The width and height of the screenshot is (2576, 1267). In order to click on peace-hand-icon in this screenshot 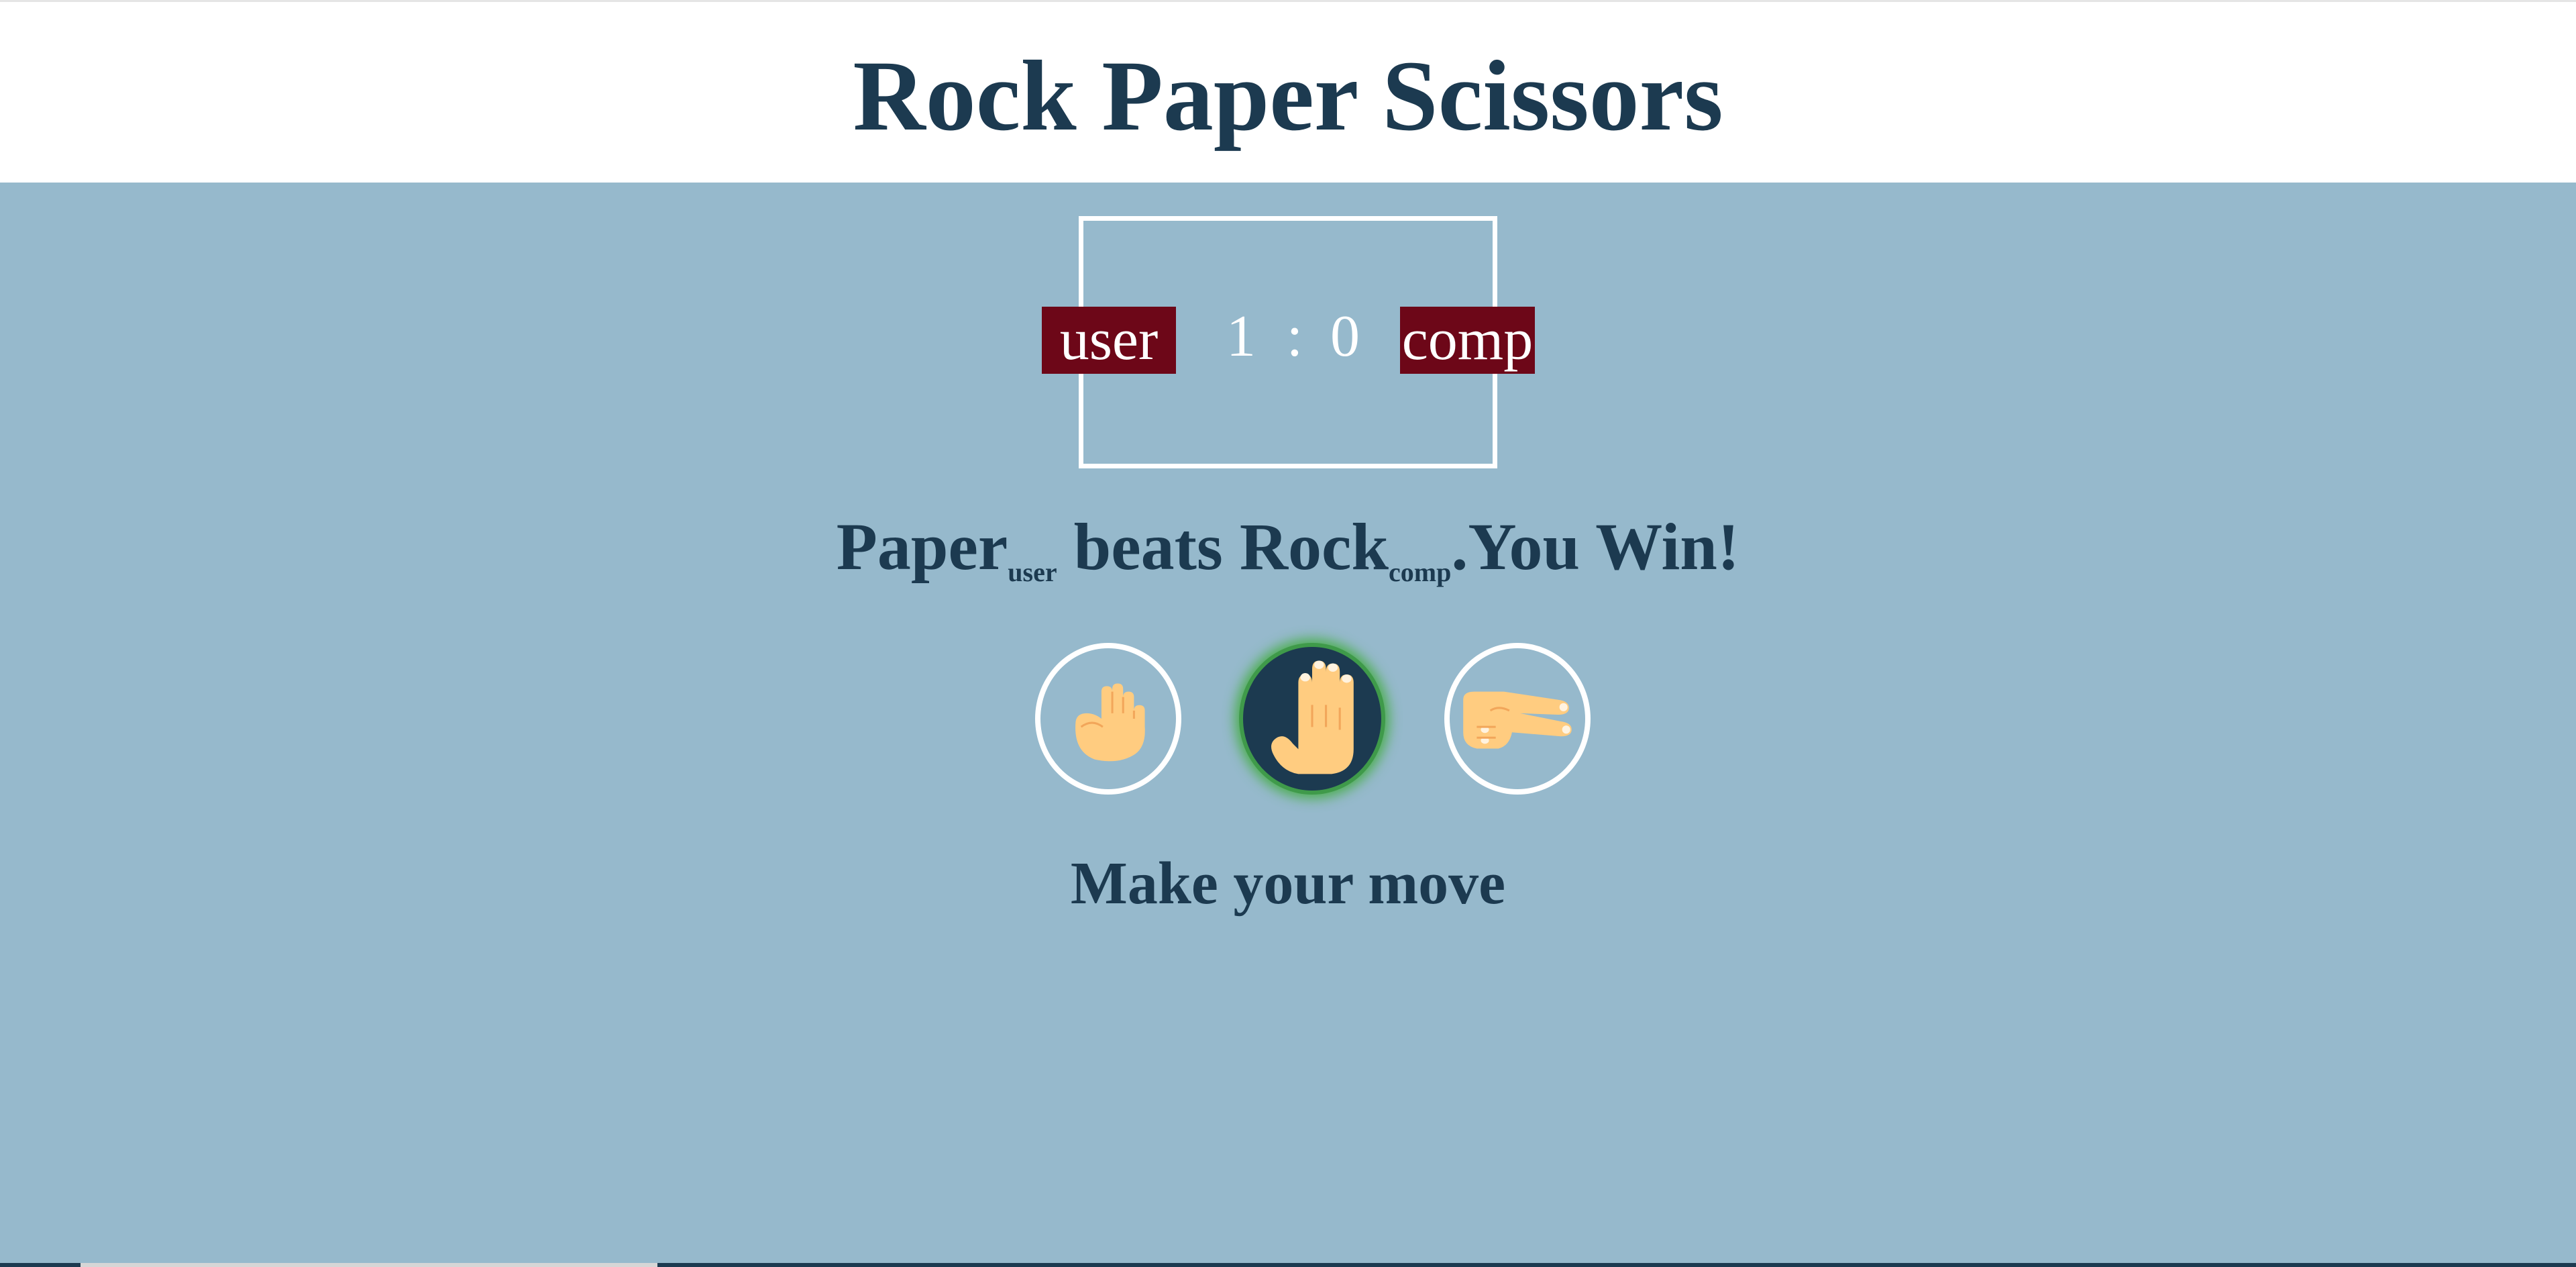, I will do `click(1517, 720)`.